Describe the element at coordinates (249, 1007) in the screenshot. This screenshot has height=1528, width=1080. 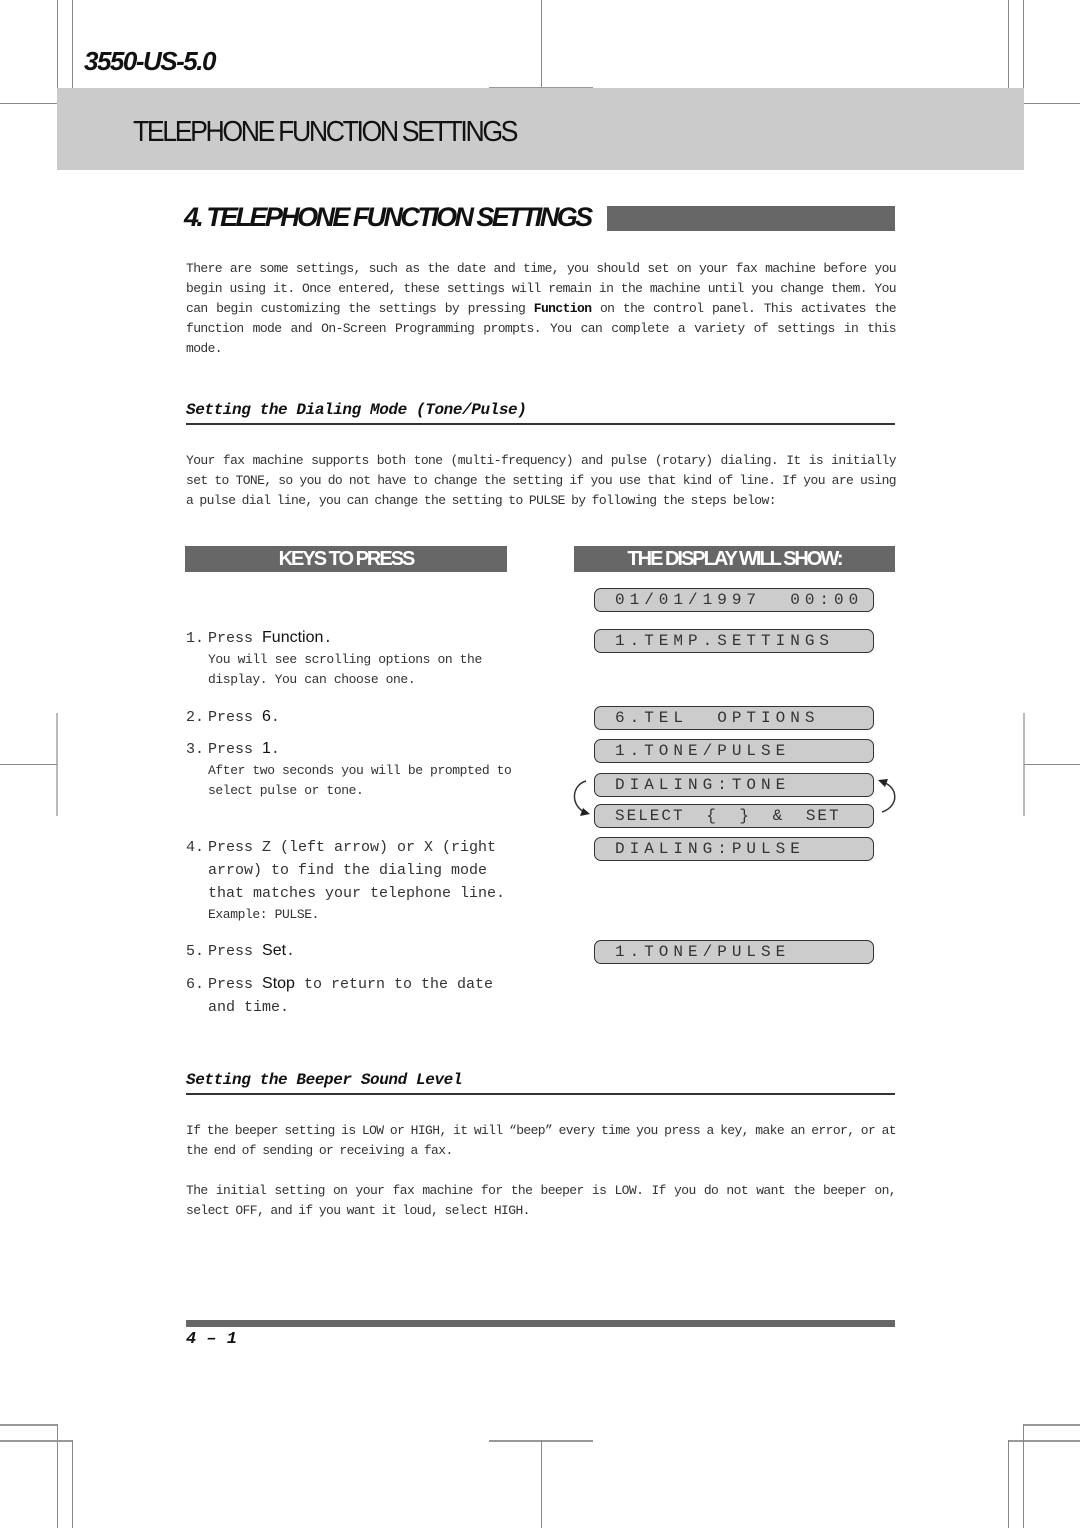
I see `step-text: and time.` at that location.